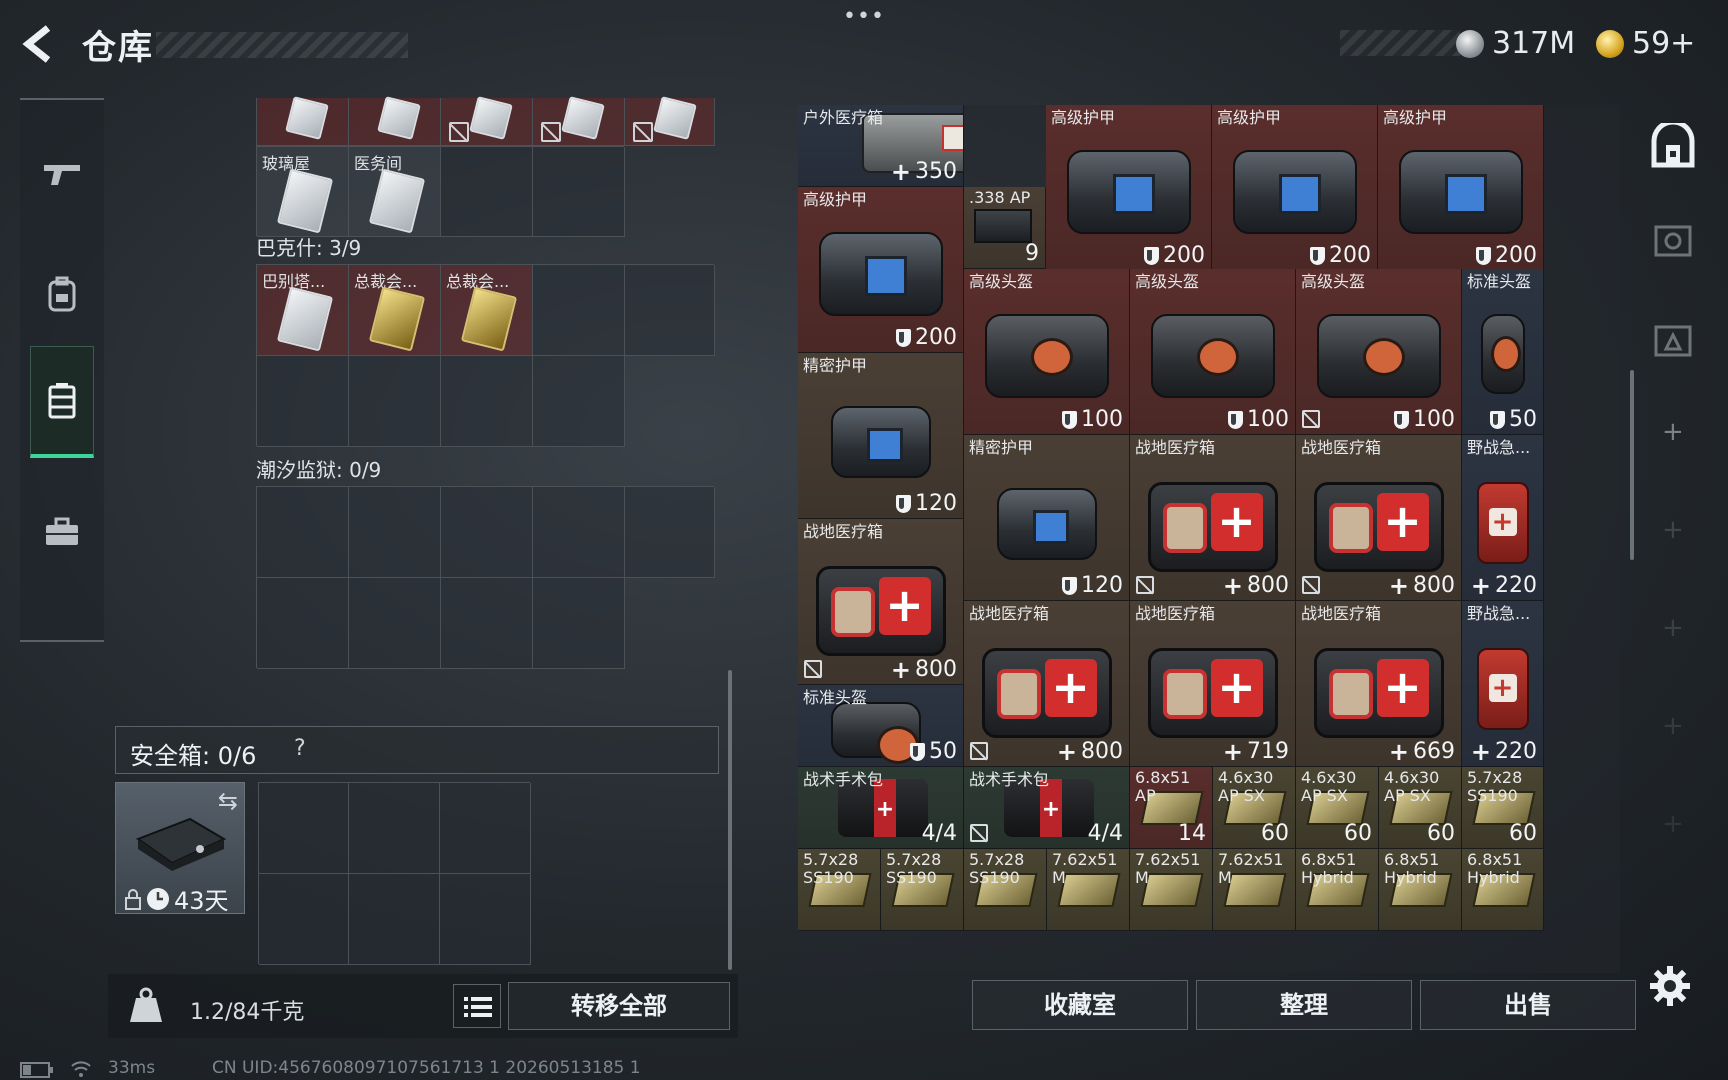  What do you see at coordinates (62, 174) in the screenshot?
I see `nav-weapons` at bounding box center [62, 174].